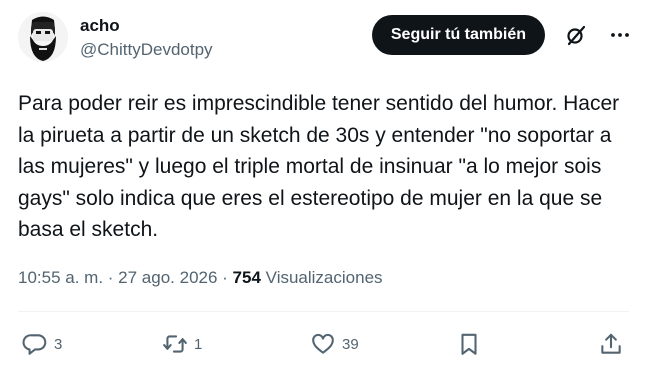  I want to click on bookmark-icon, so click(469, 344).